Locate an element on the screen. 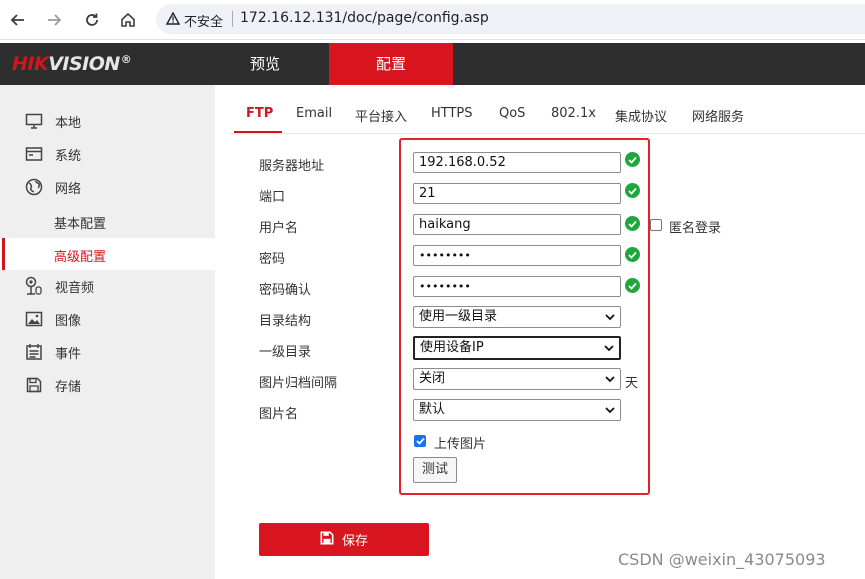 Image resolution: width=865 pixels, height=579 pixels. dir-structure-label: 目录结构 is located at coordinates (285, 321).